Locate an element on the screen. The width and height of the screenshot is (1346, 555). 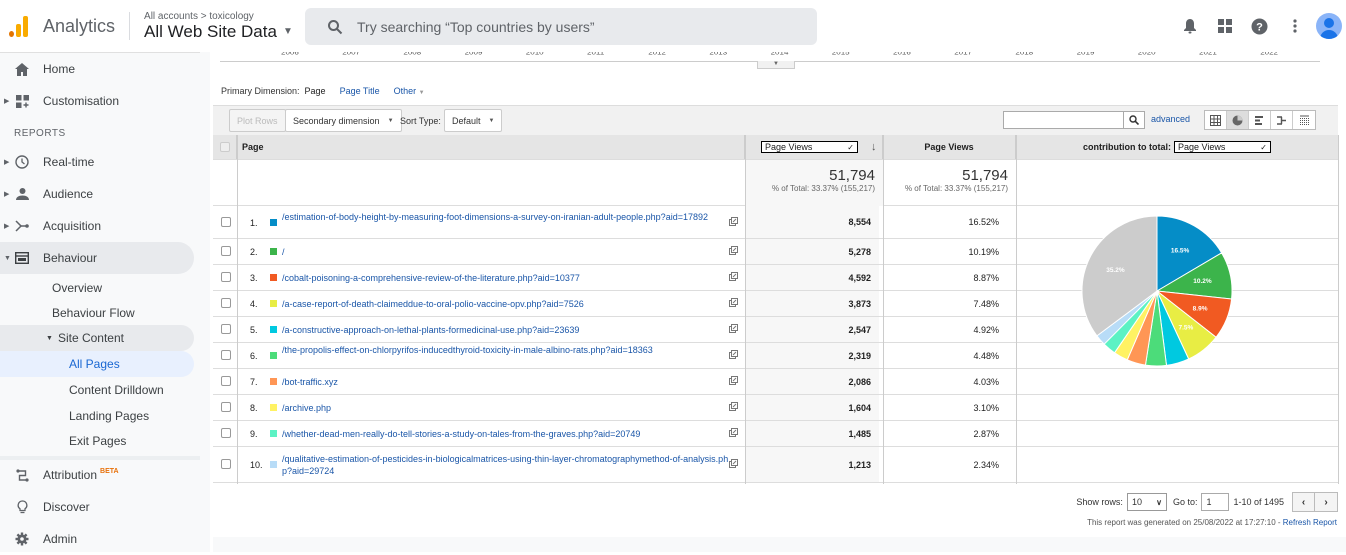
account-breadcrumb: All accounts > toxicology is located at coordinates (218, 16).